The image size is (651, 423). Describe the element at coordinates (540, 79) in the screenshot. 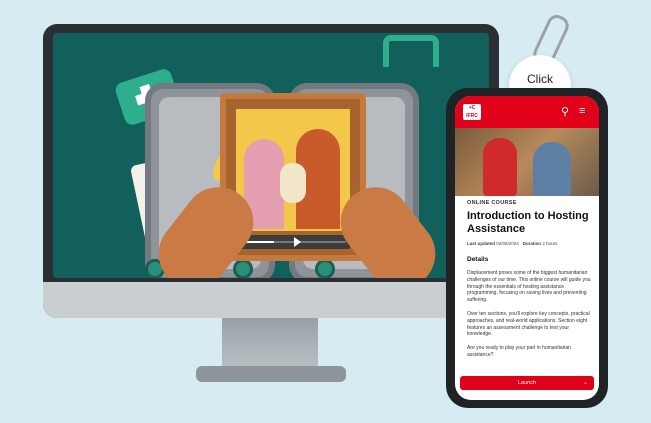

I see `badge-line-1: Click` at that location.